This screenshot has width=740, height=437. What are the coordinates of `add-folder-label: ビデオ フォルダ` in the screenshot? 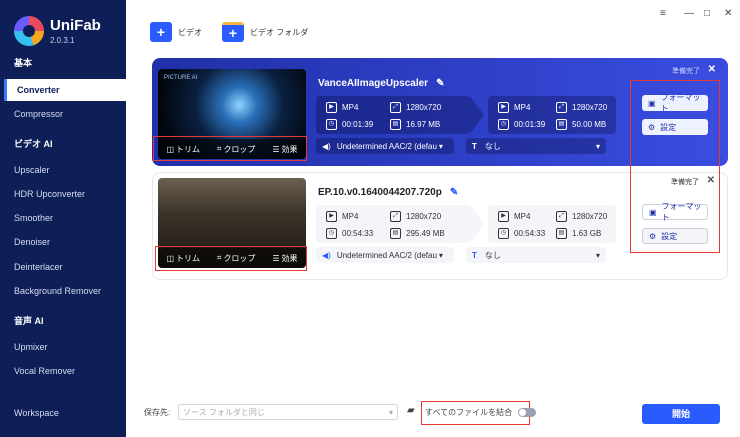 It's located at (279, 32).